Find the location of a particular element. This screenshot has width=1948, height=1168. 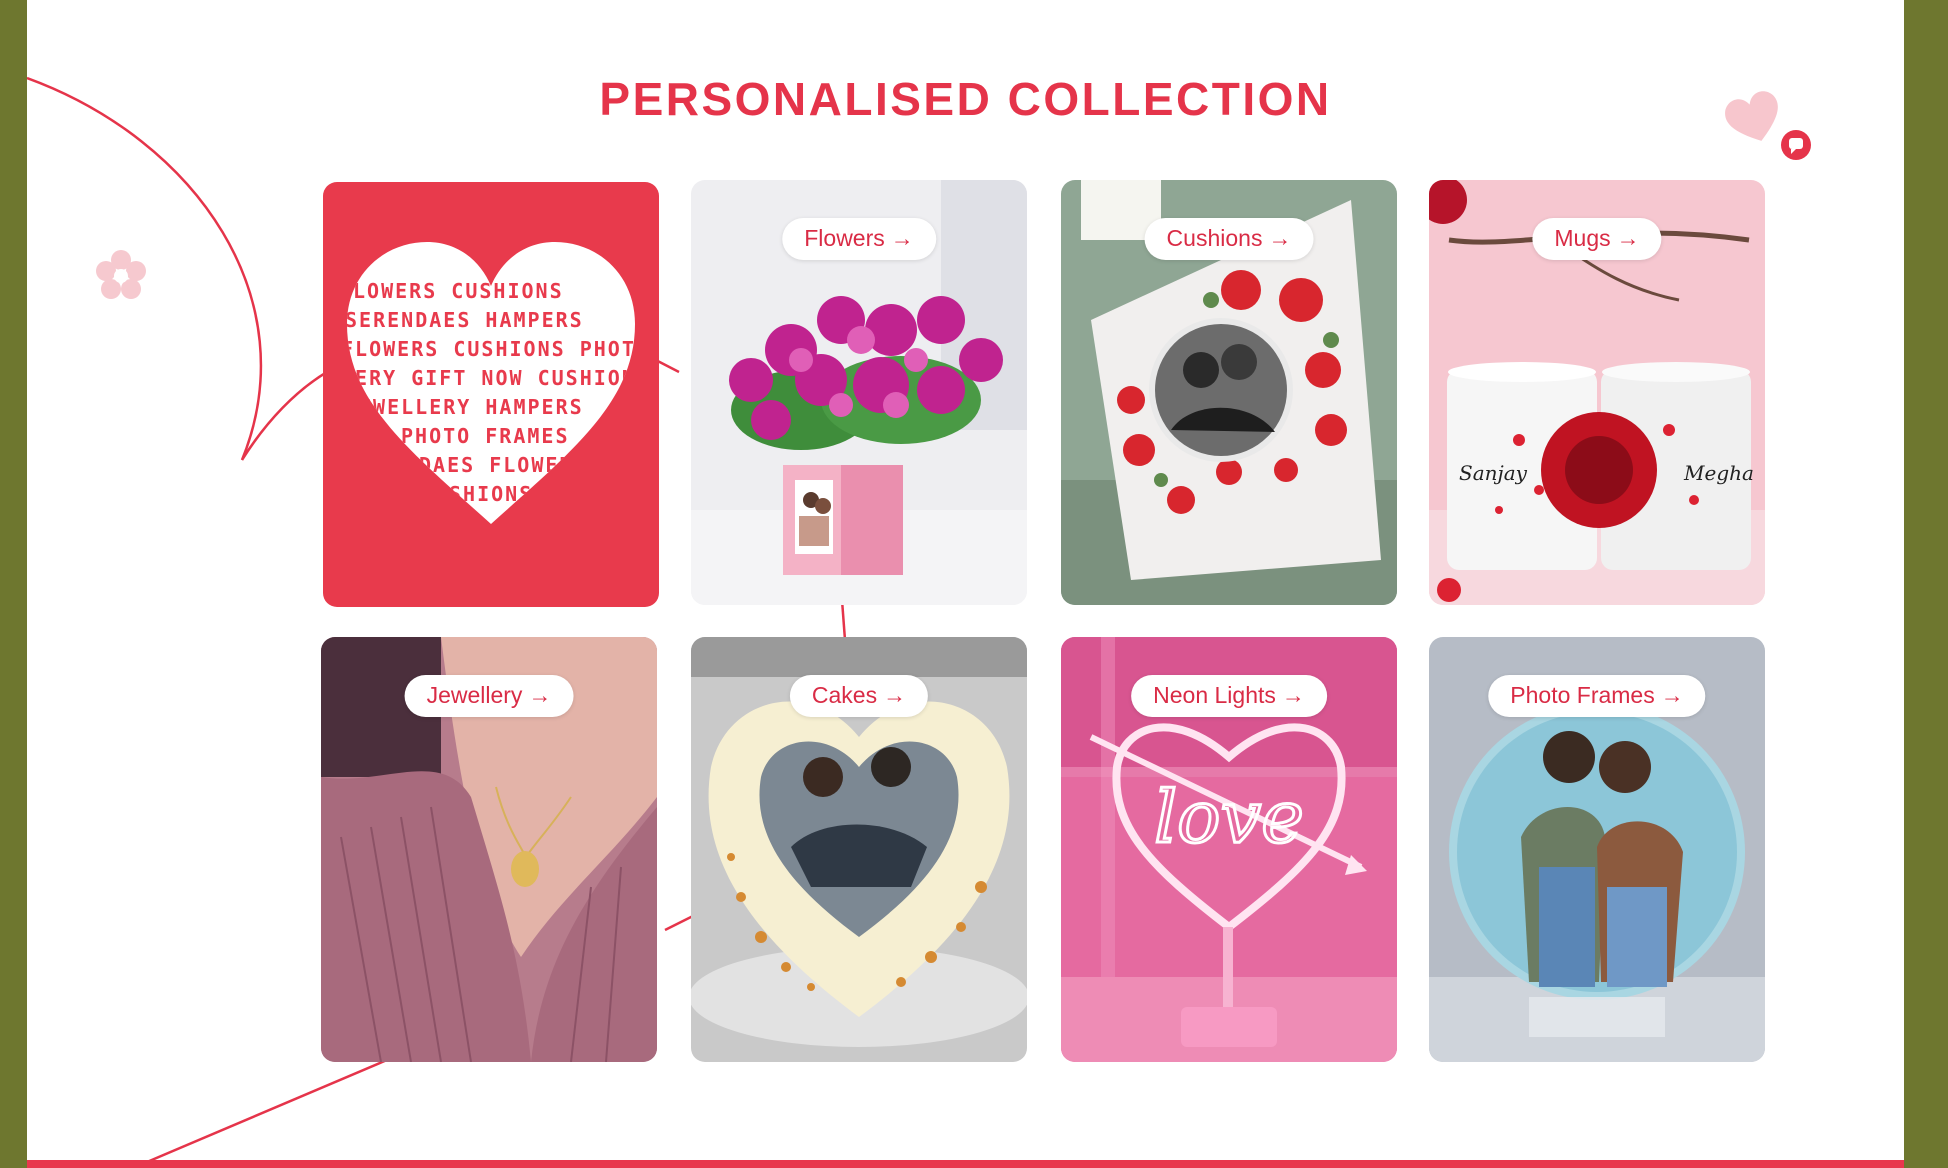

heart-word-line: PHOTO FRAMES is located at coordinates (485, 436).